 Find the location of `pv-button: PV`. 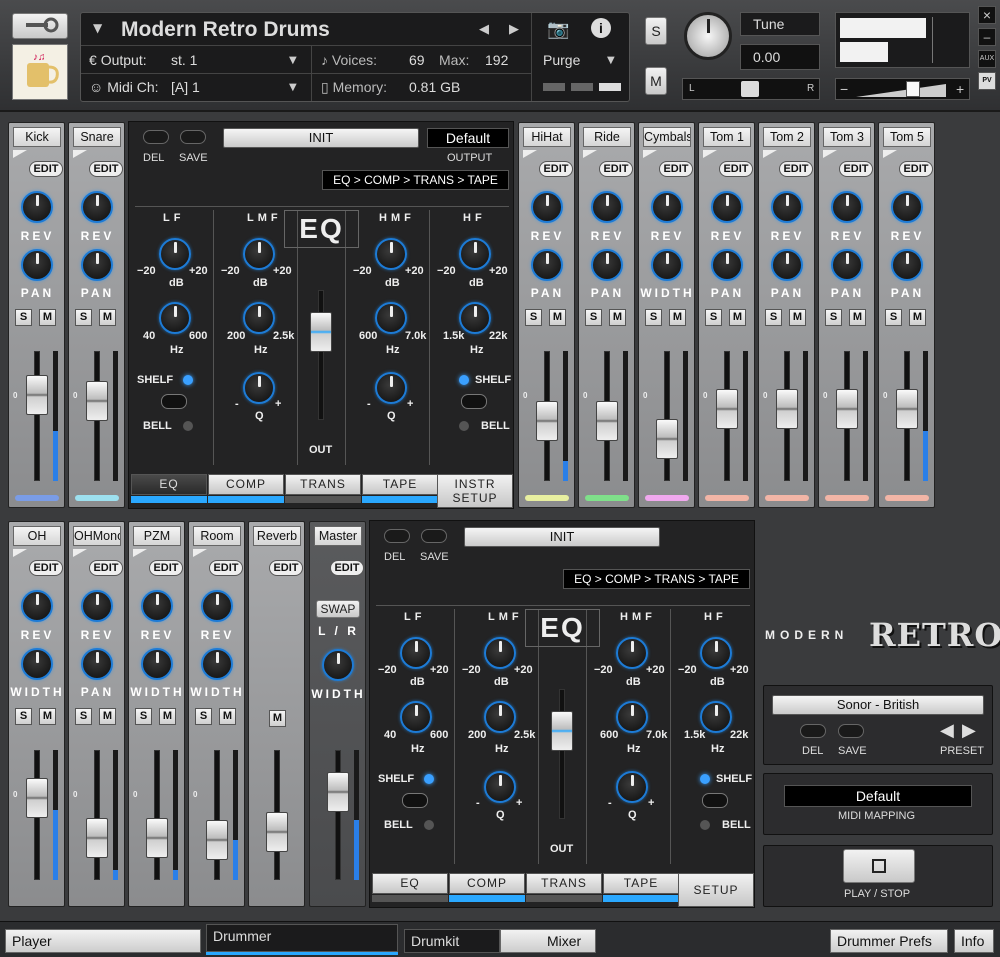

pv-button: PV is located at coordinates (987, 81).